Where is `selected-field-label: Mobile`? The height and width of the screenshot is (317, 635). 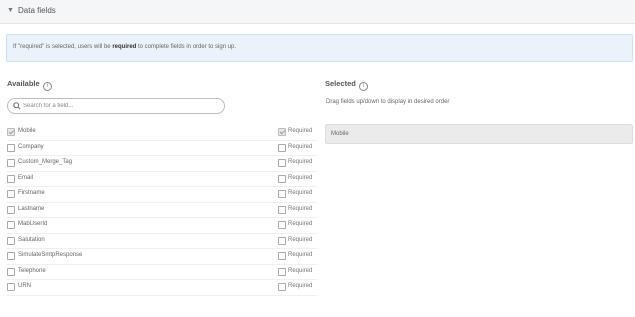
selected-field-label: Mobile is located at coordinates (340, 134).